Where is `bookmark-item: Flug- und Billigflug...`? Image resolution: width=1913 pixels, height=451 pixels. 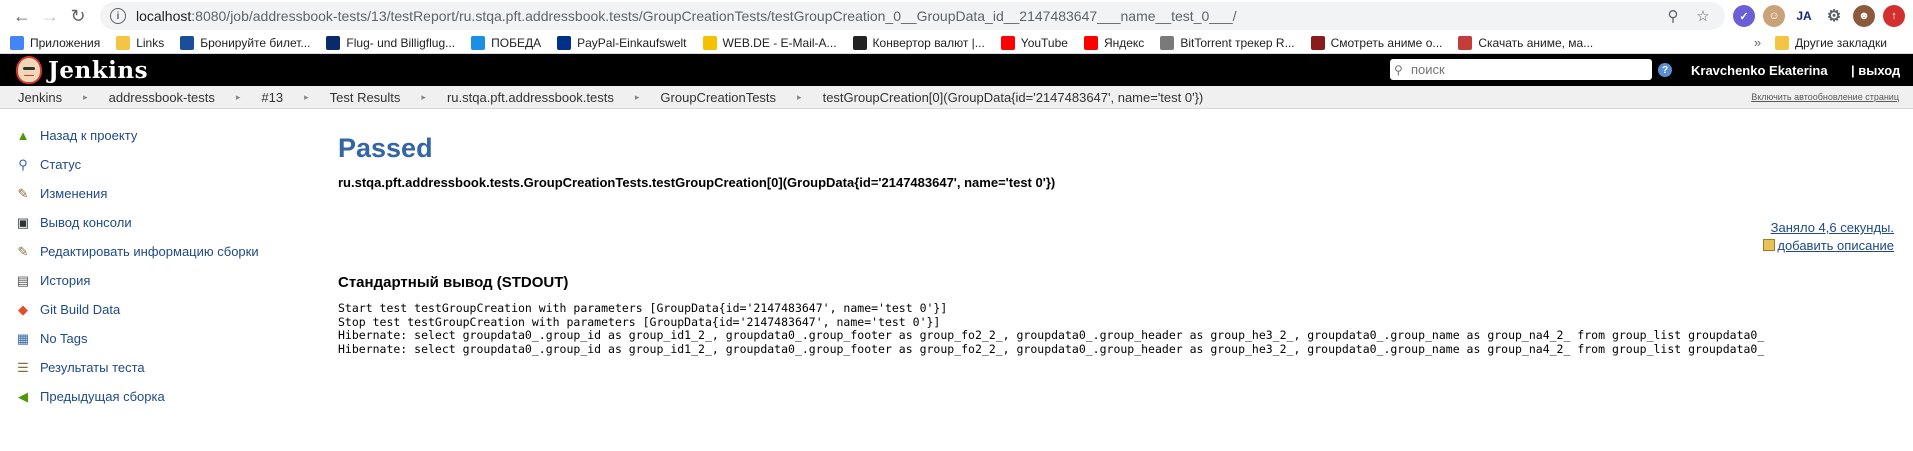
bookmark-item: Flug- und Billigflug... is located at coordinates (391, 42).